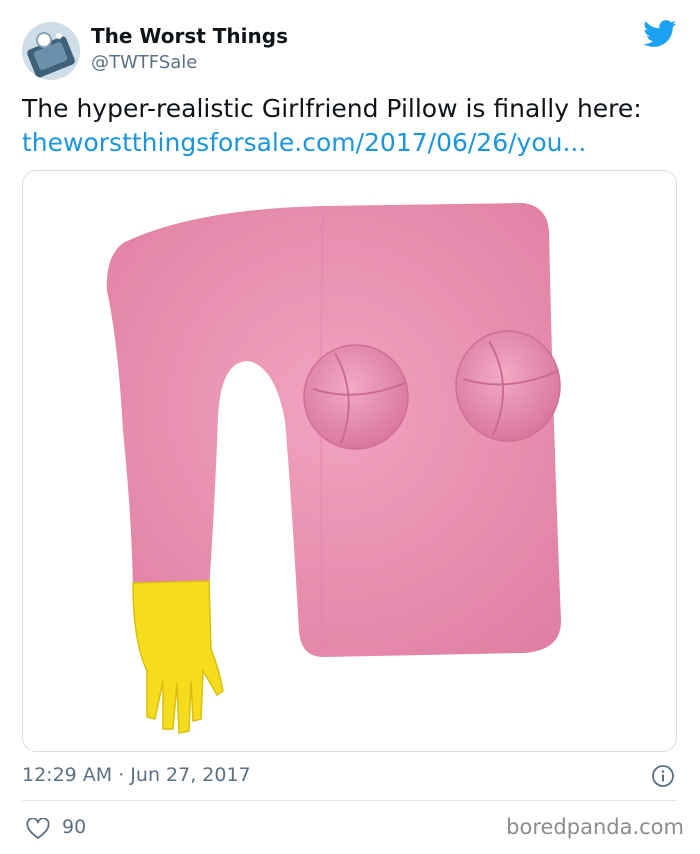  I want to click on info-icon, so click(663, 776).